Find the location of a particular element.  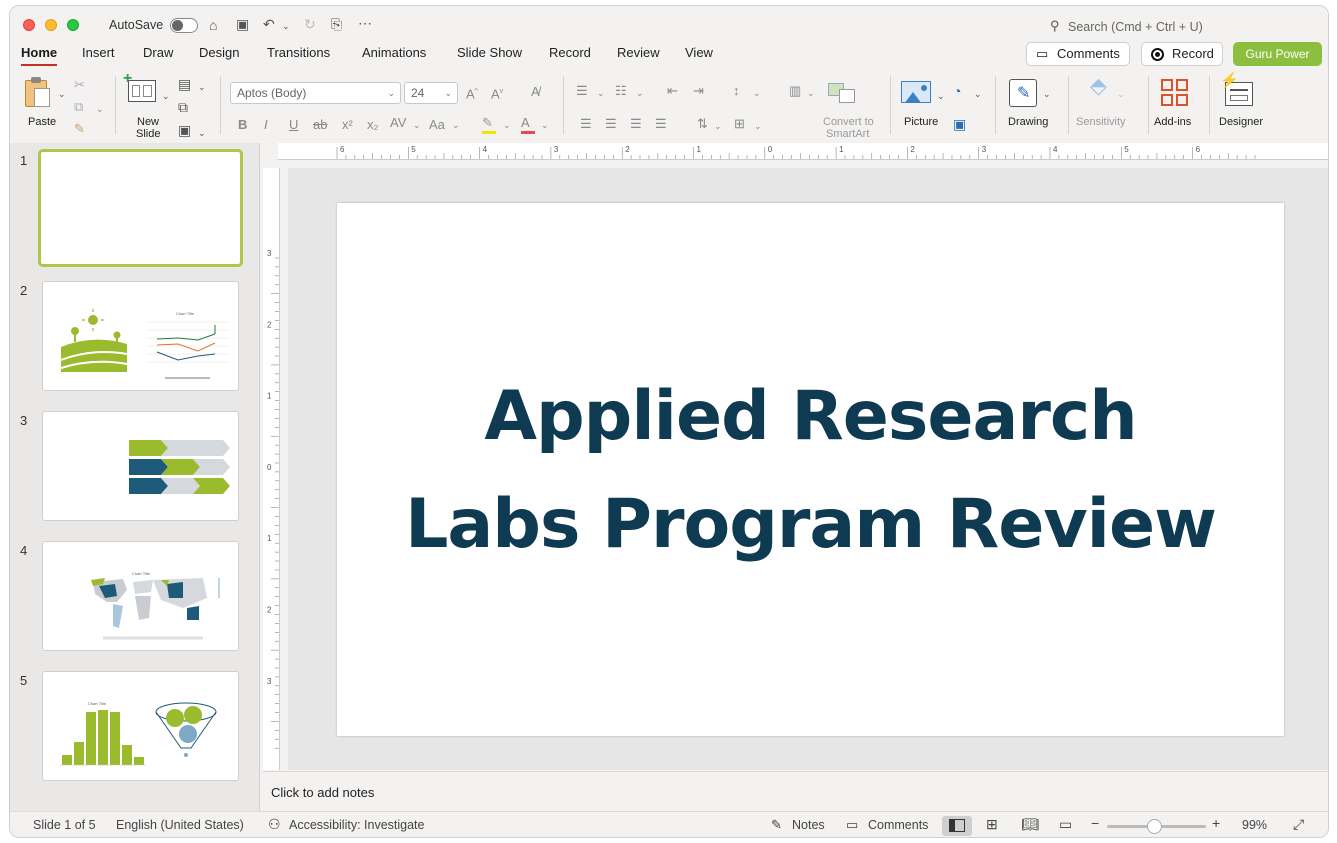

superscript-icon: x² is located at coordinates (347, 125).